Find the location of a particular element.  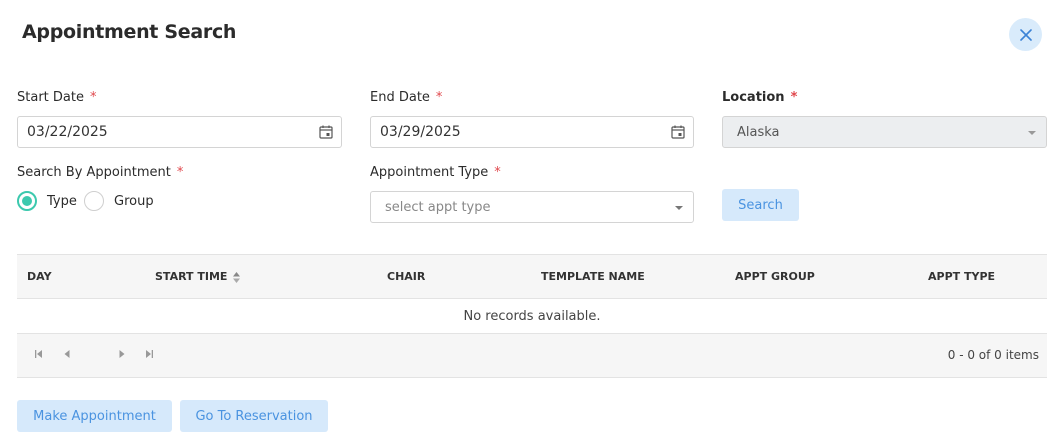

search-button: Search is located at coordinates (760, 205).